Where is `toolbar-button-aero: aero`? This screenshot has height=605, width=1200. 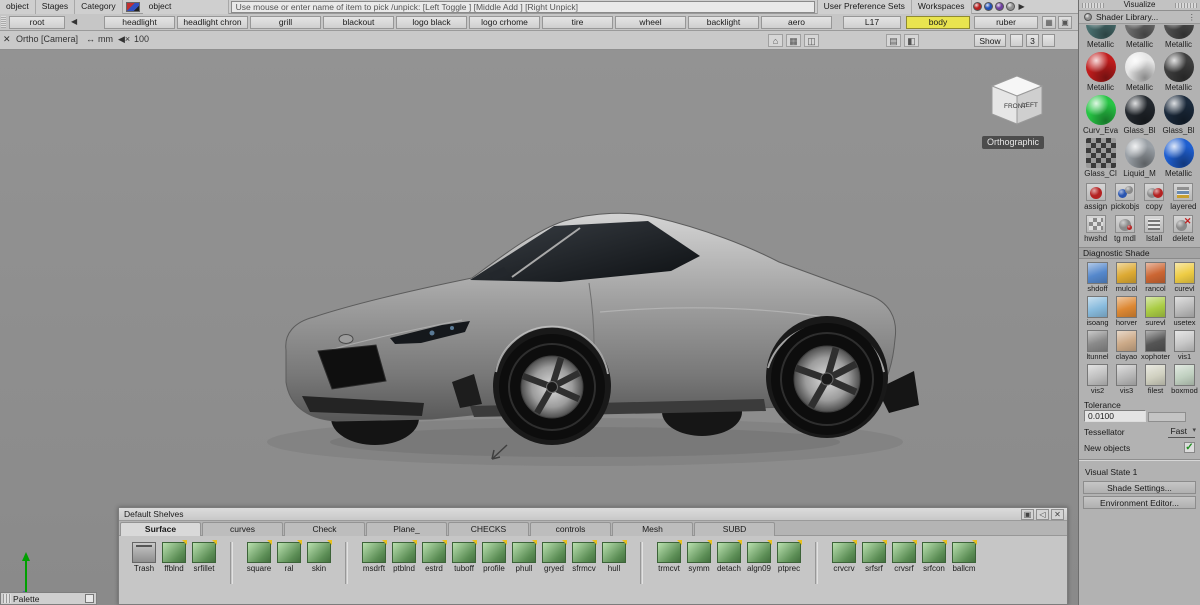
toolbar-button-aero: aero is located at coordinates (796, 22).